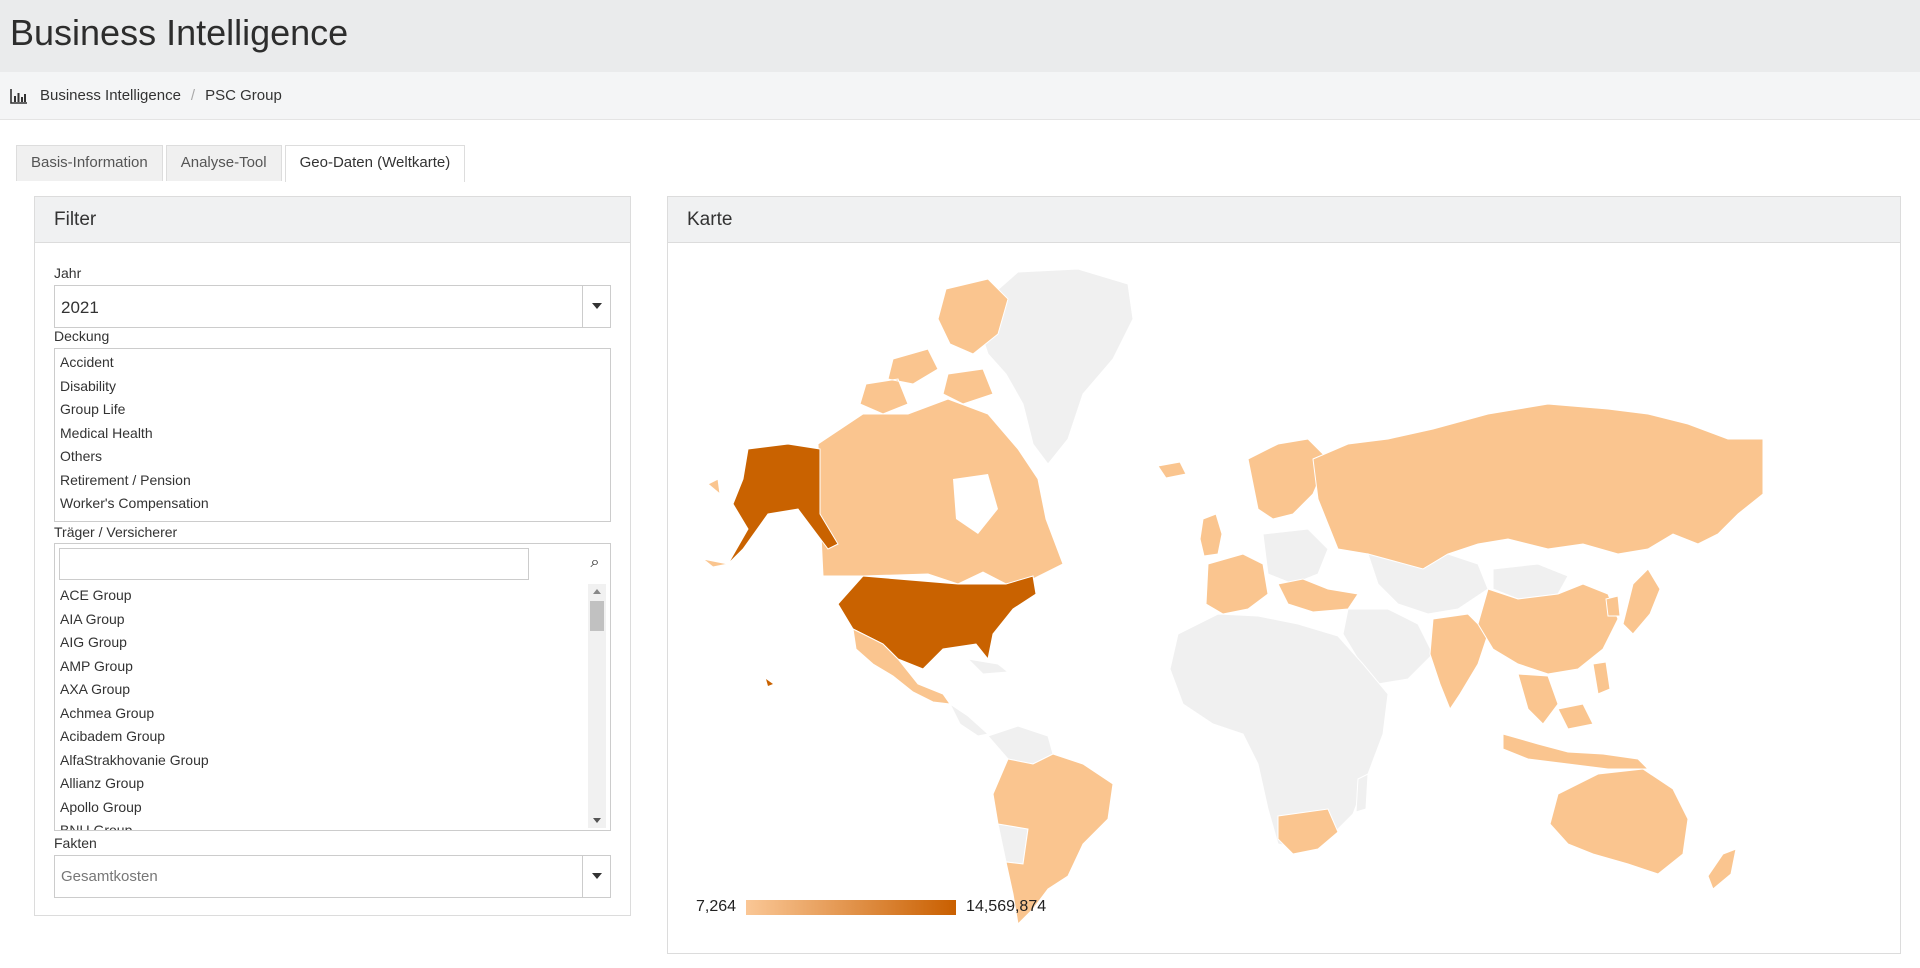 This screenshot has height=968, width=1920. Describe the element at coordinates (332, 481) in the screenshot. I see `coverage-option: Retirement / Pension` at that location.